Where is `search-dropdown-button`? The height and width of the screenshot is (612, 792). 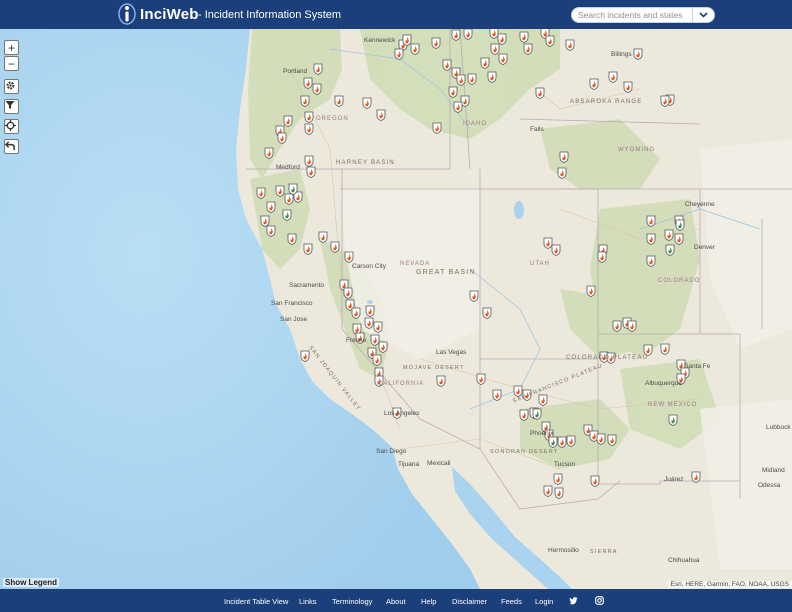 search-dropdown-button is located at coordinates (703, 15).